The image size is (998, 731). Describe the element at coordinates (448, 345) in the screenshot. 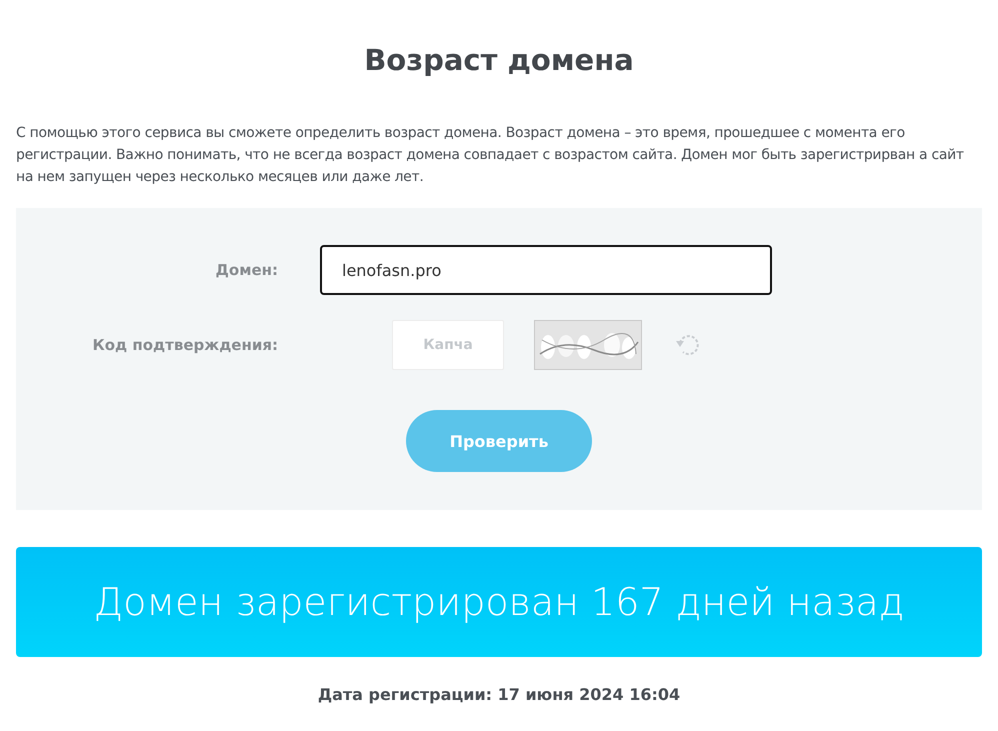

I see `captcha-input: Капча` at that location.